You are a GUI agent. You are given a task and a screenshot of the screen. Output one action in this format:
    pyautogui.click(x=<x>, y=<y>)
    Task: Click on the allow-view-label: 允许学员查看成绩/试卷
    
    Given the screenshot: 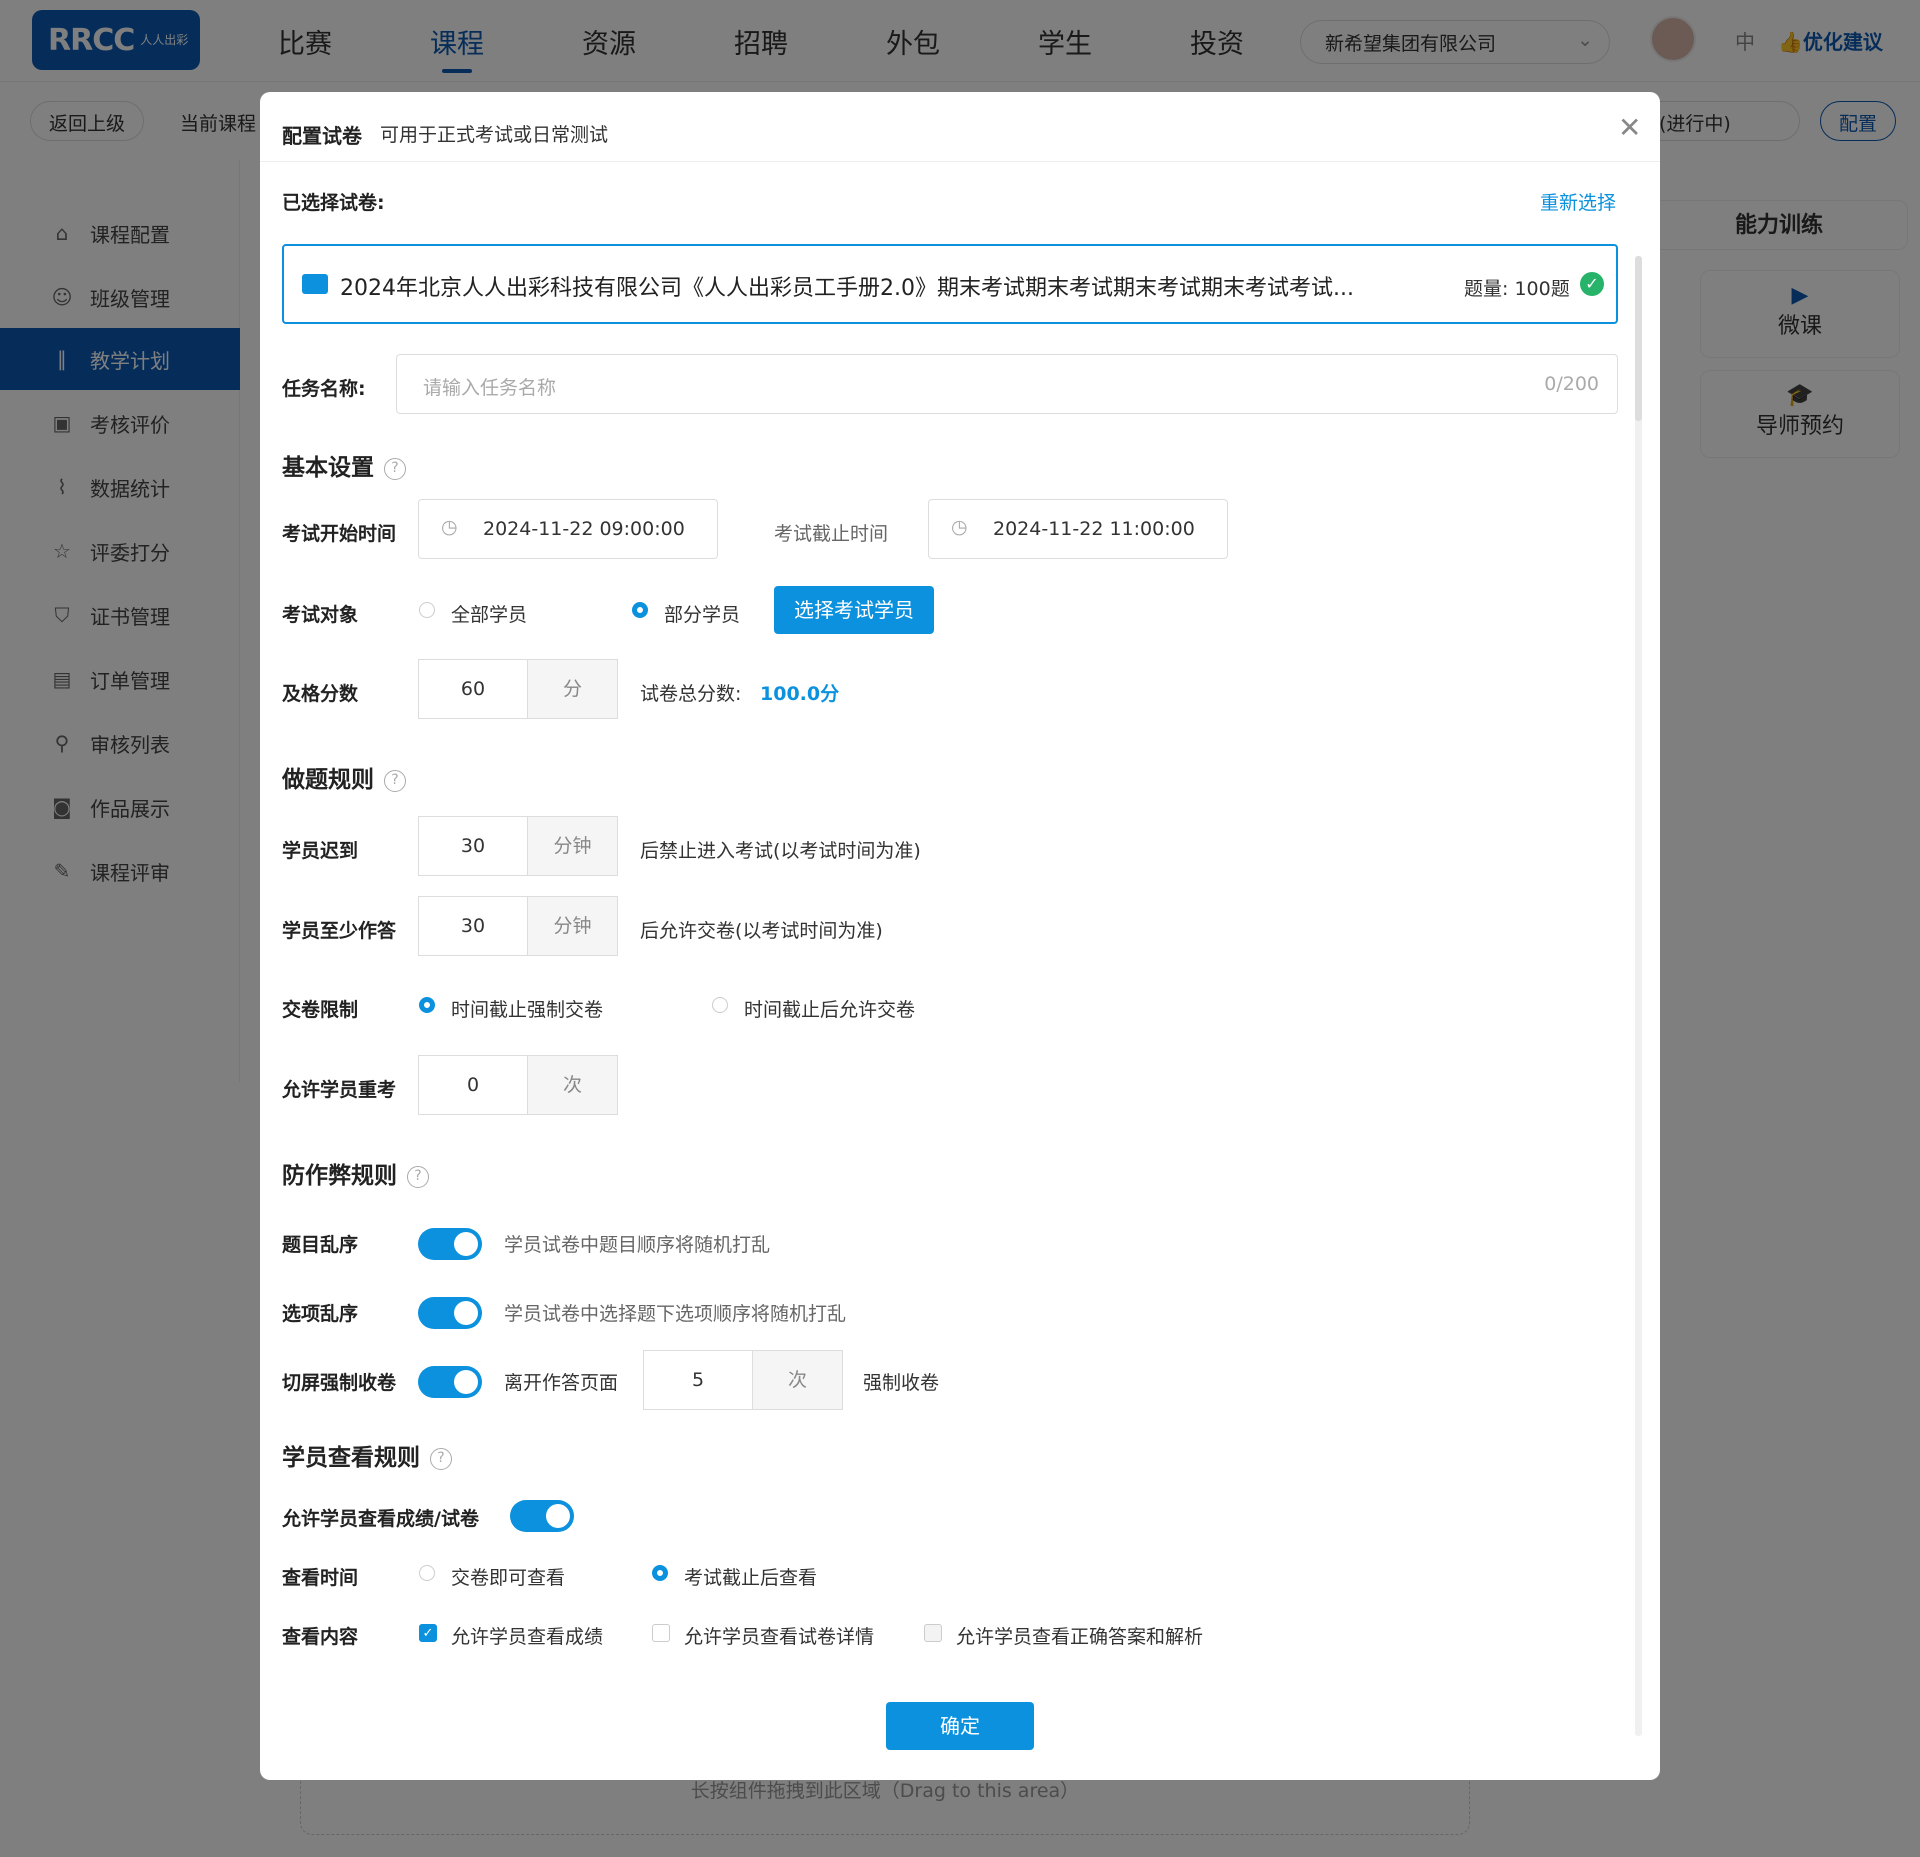 What is the action you would take?
    pyautogui.click(x=380, y=1519)
    